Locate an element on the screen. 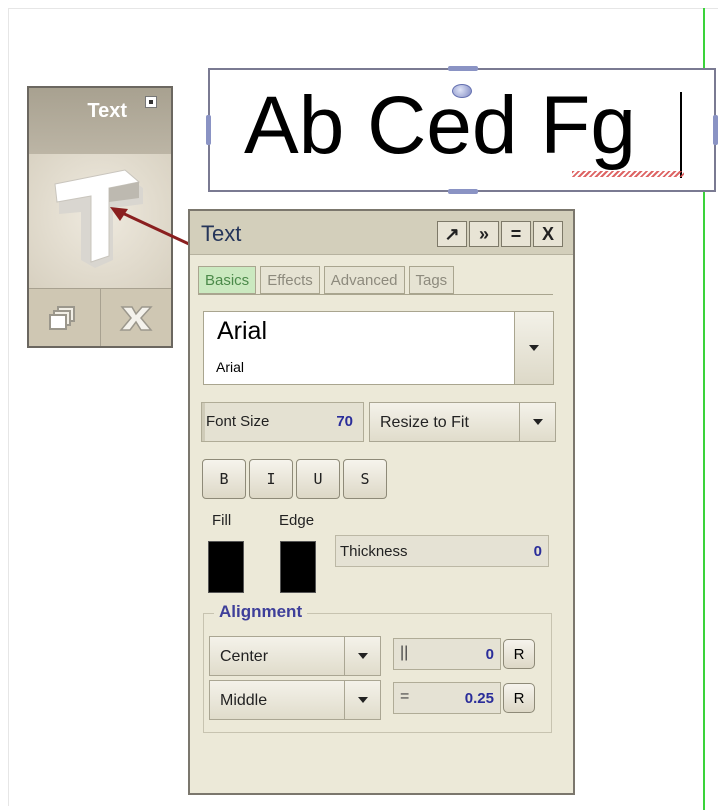 This screenshot has width=726, height=810. bold-button: B is located at coordinates (224, 479).